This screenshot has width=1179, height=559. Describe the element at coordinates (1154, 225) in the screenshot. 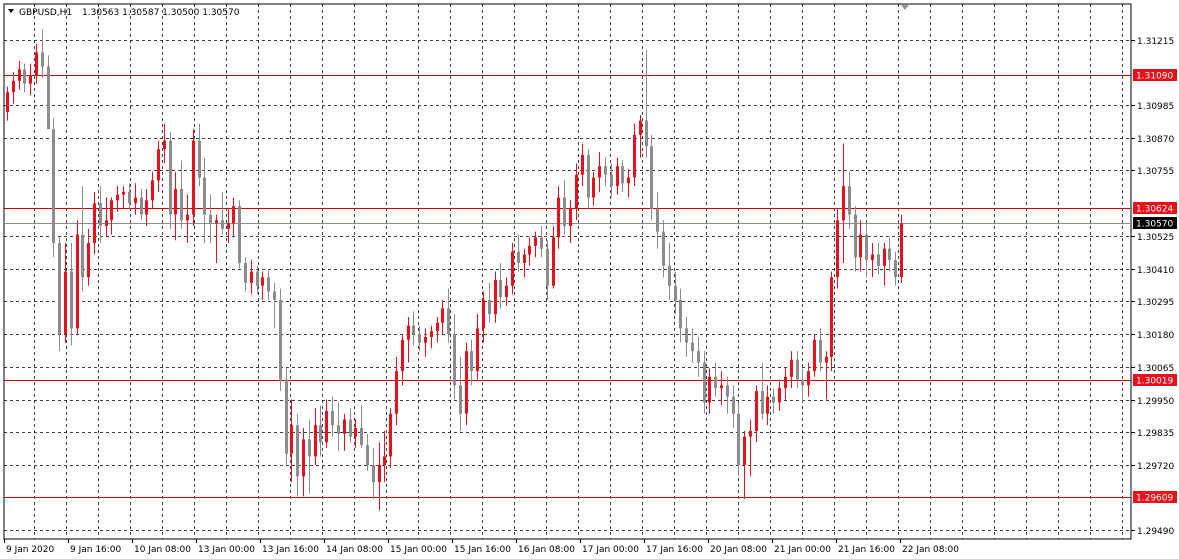

I see `current-price-label: 1.30570` at that location.